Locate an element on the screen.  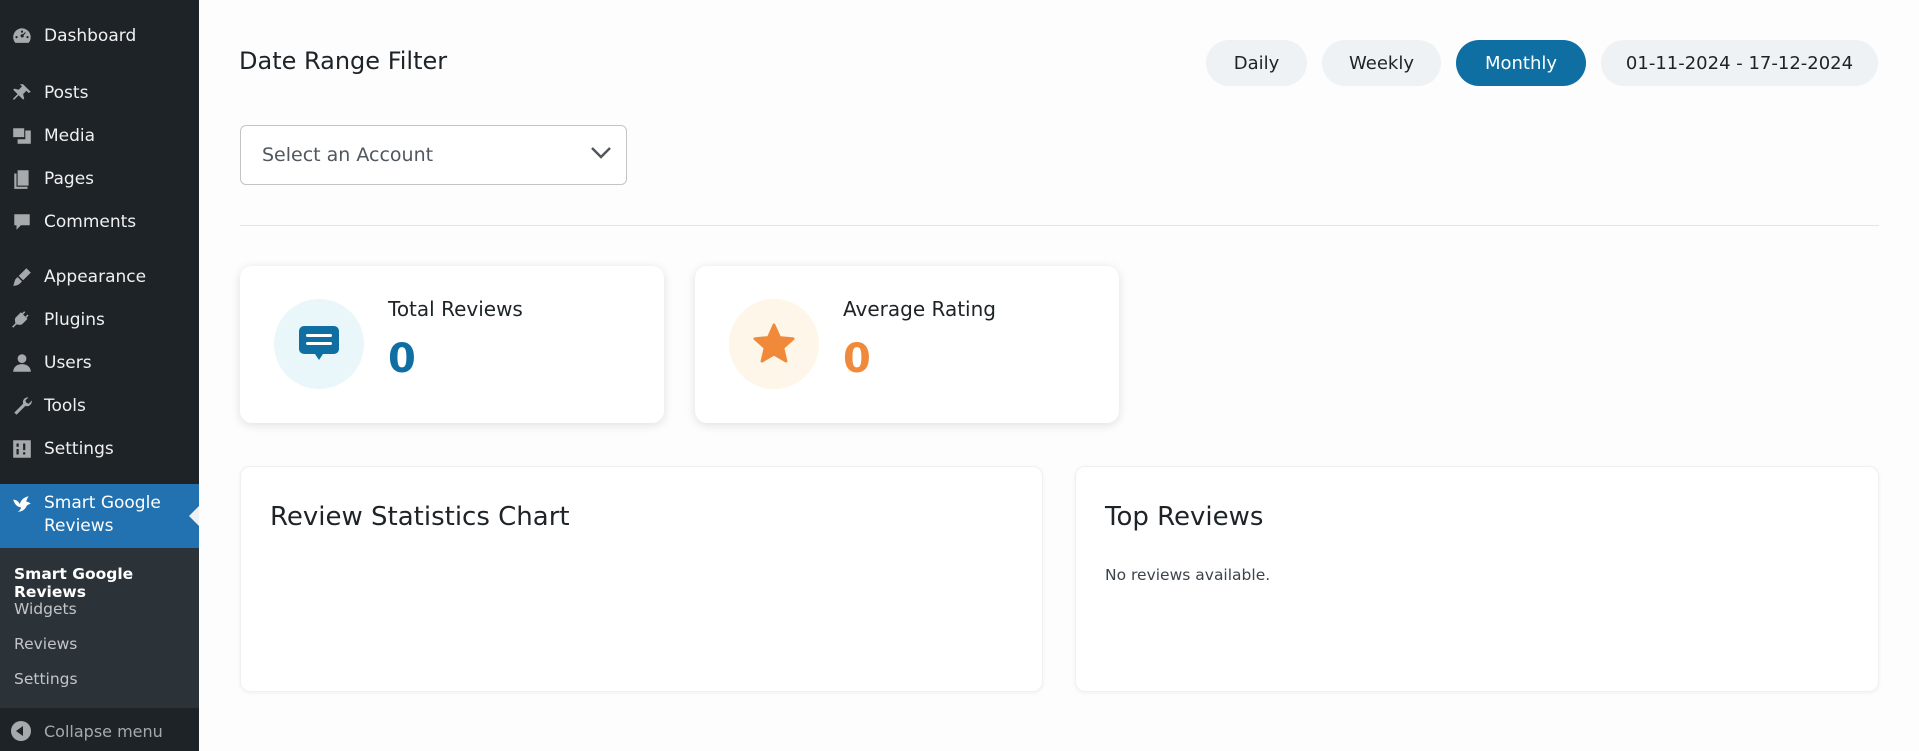
total-reviews-label: Total Reviews is located at coordinates (455, 309).